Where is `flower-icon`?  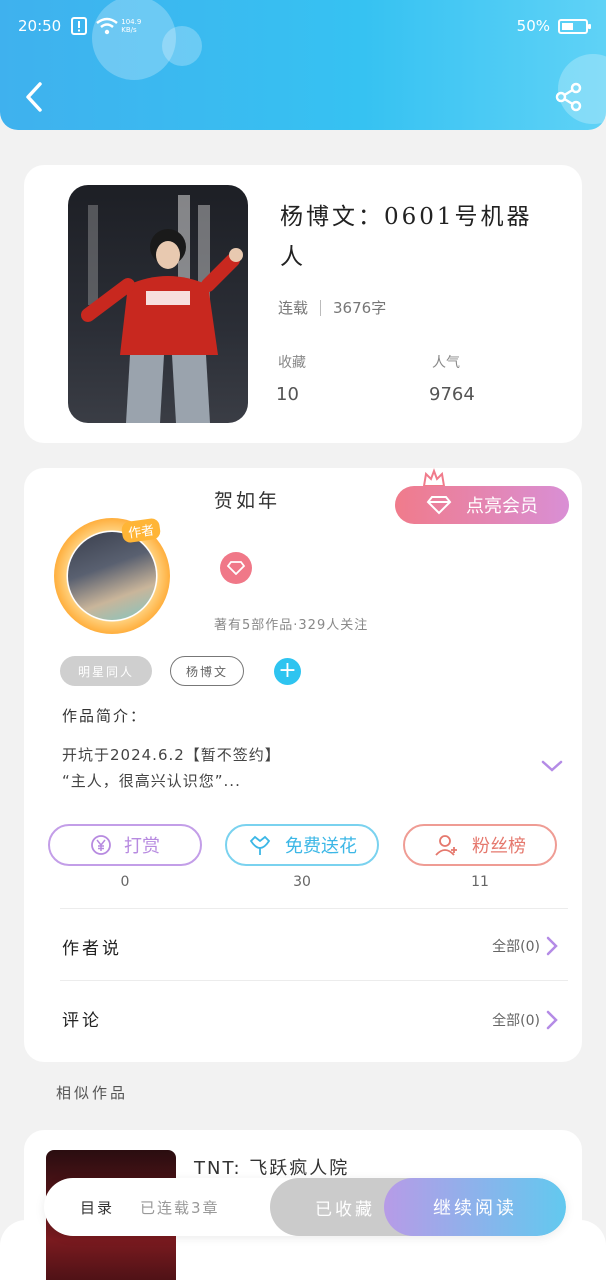
flower-icon is located at coordinates (260, 845).